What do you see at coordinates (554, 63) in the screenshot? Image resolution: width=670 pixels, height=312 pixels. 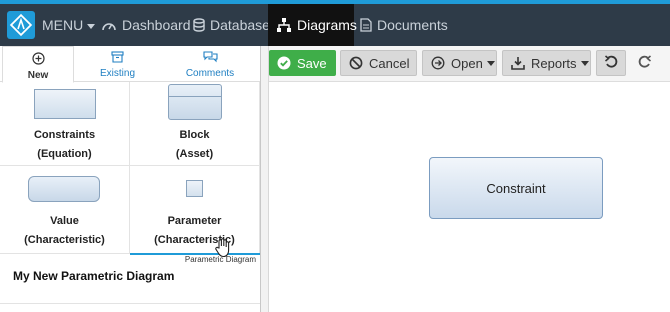 I see `reports-label: Reports` at bounding box center [554, 63].